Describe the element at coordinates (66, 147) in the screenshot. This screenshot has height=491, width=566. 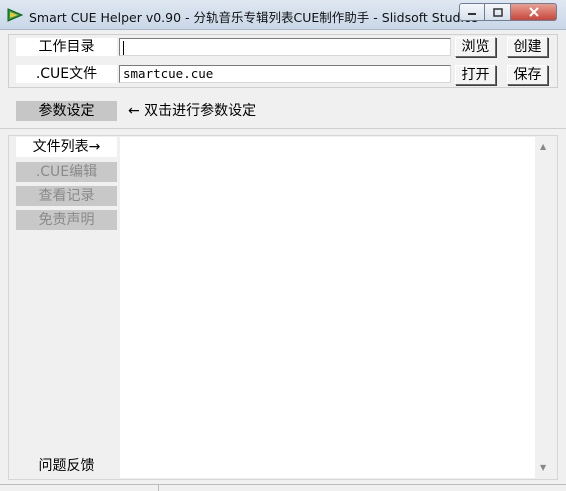
I see `tab-file-list: 文件列表→` at that location.